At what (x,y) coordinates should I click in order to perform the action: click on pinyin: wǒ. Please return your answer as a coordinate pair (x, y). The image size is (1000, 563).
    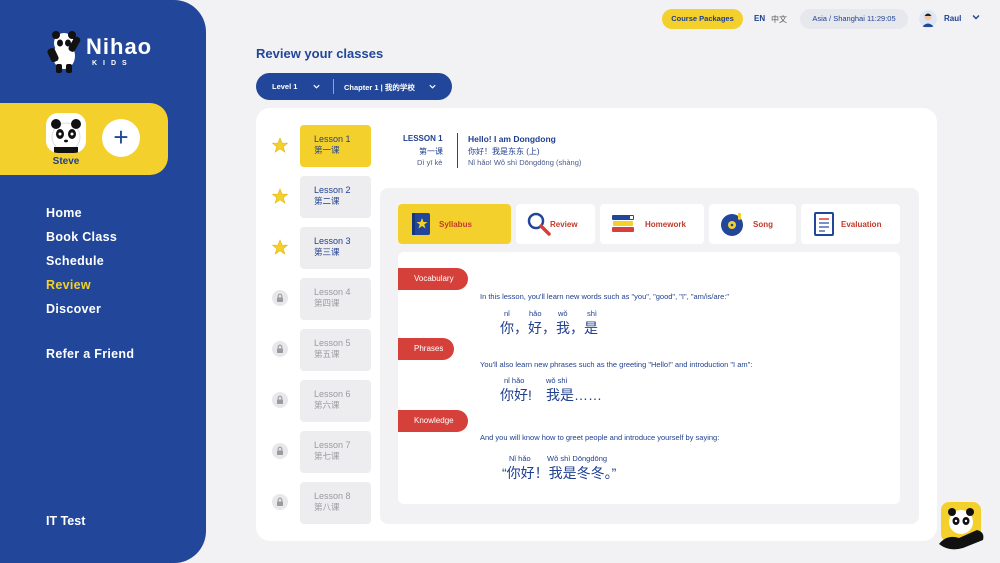
    Looking at the image, I should click on (563, 313).